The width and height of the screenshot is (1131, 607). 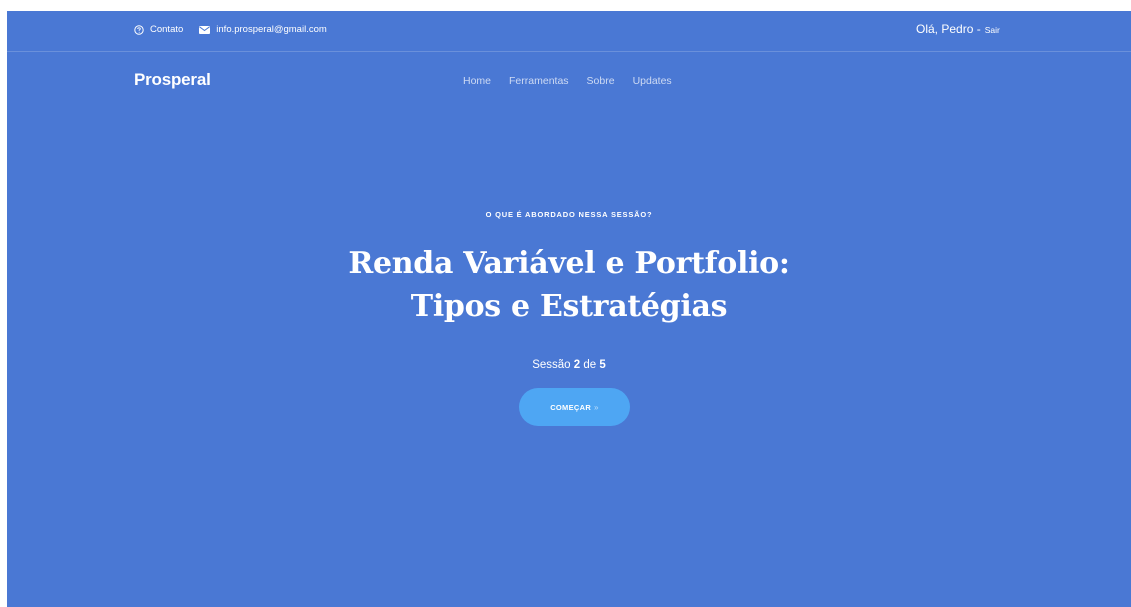 What do you see at coordinates (577, 365) in the screenshot?
I see `session-current: 2` at bounding box center [577, 365].